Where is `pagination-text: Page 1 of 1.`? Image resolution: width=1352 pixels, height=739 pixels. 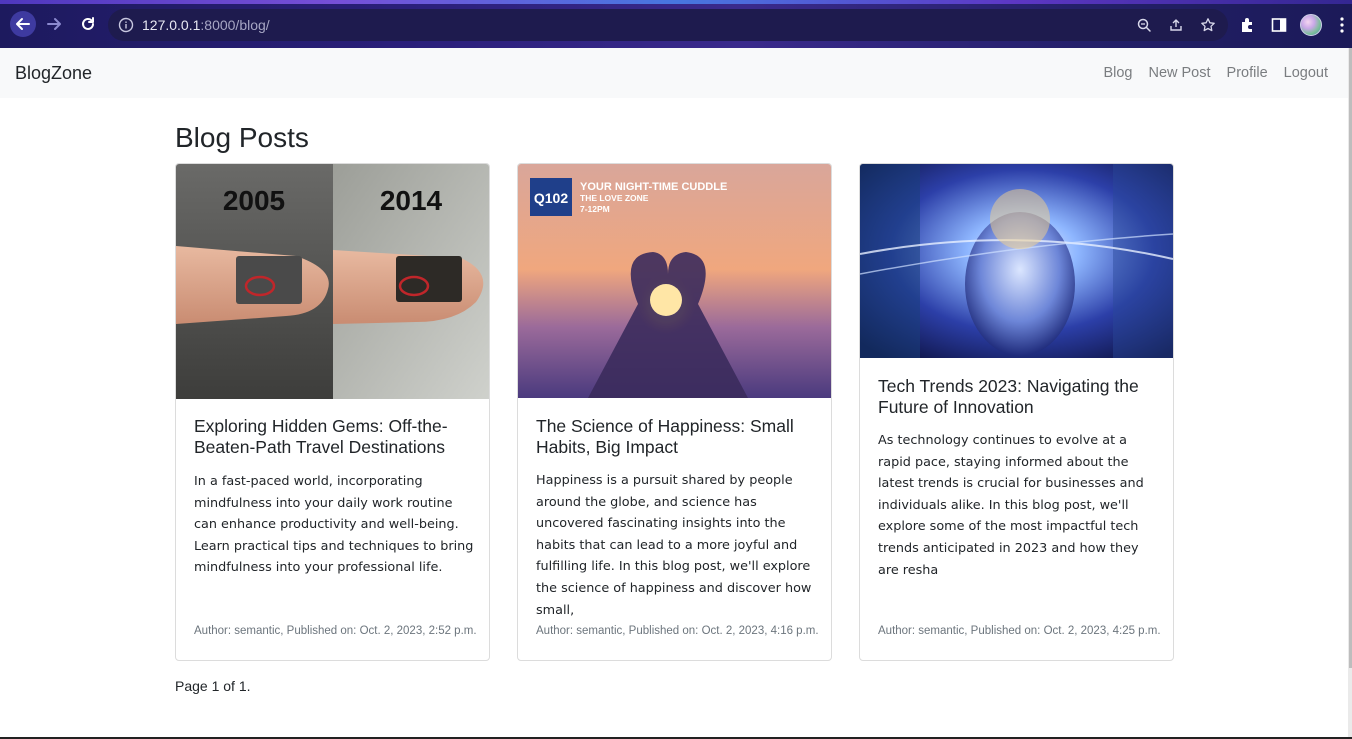 pagination-text: Page 1 of 1. is located at coordinates (213, 686).